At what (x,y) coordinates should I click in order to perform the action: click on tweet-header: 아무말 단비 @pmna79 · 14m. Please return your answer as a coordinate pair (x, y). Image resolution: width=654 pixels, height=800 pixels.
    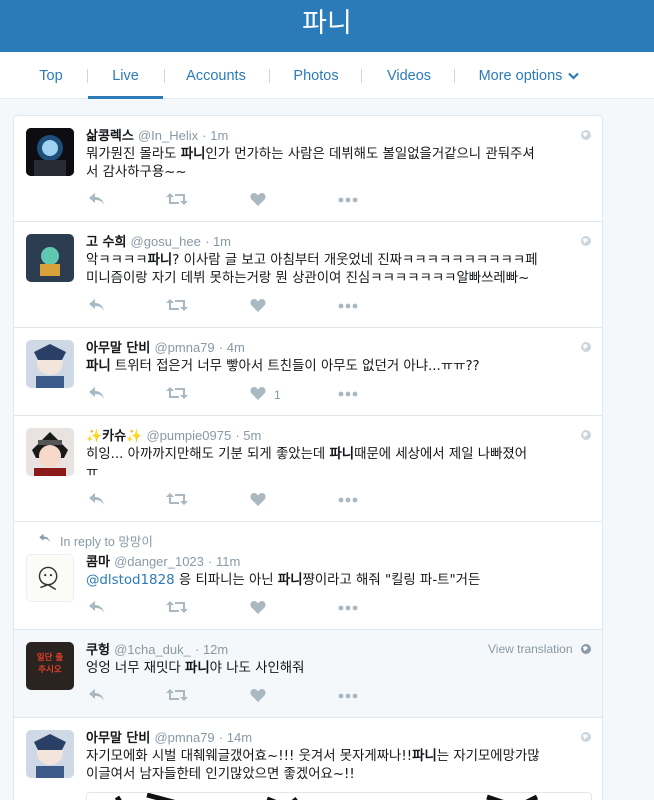
    Looking at the image, I should click on (169, 738).